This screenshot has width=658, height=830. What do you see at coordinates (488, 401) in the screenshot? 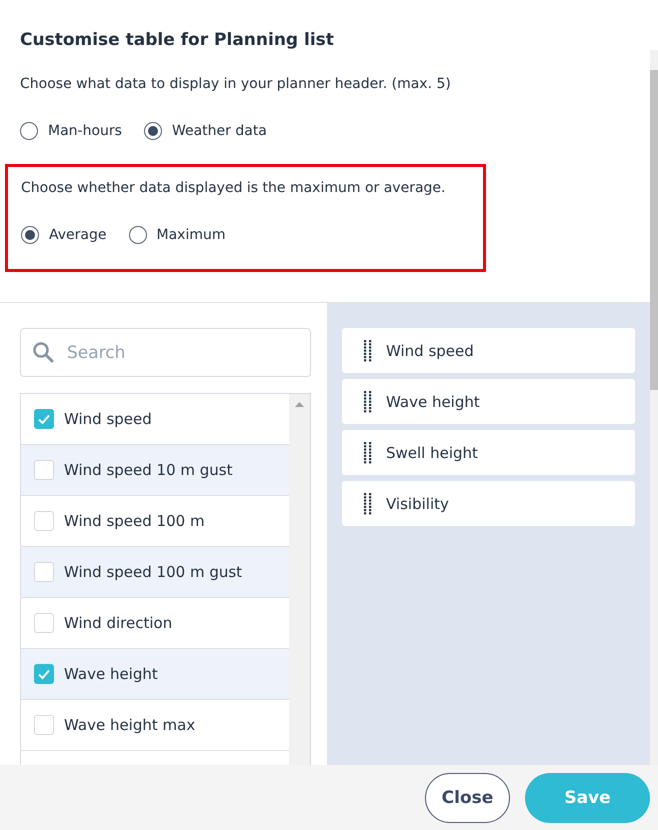
I see `column-card: Wave height` at bounding box center [488, 401].